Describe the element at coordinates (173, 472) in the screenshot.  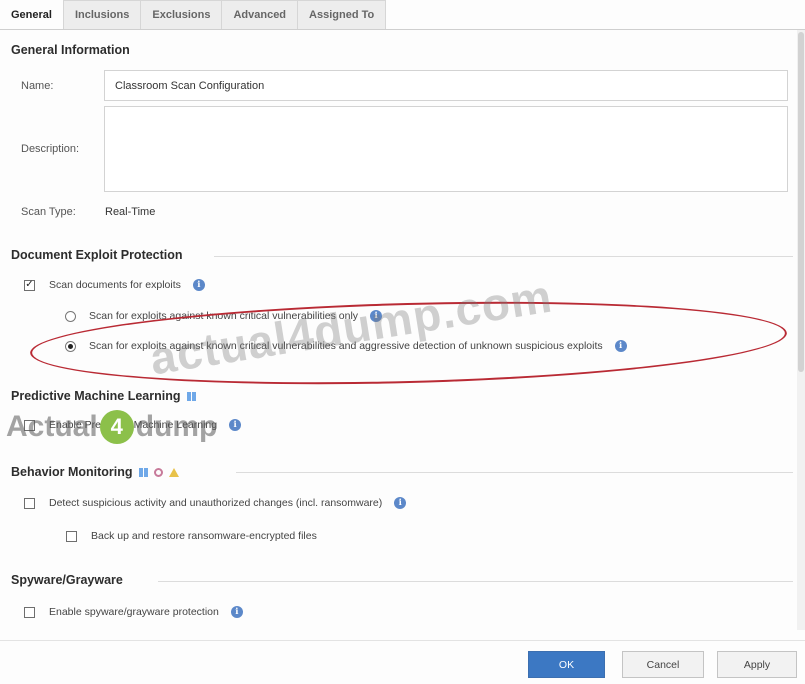
I see `warning-icon` at that location.